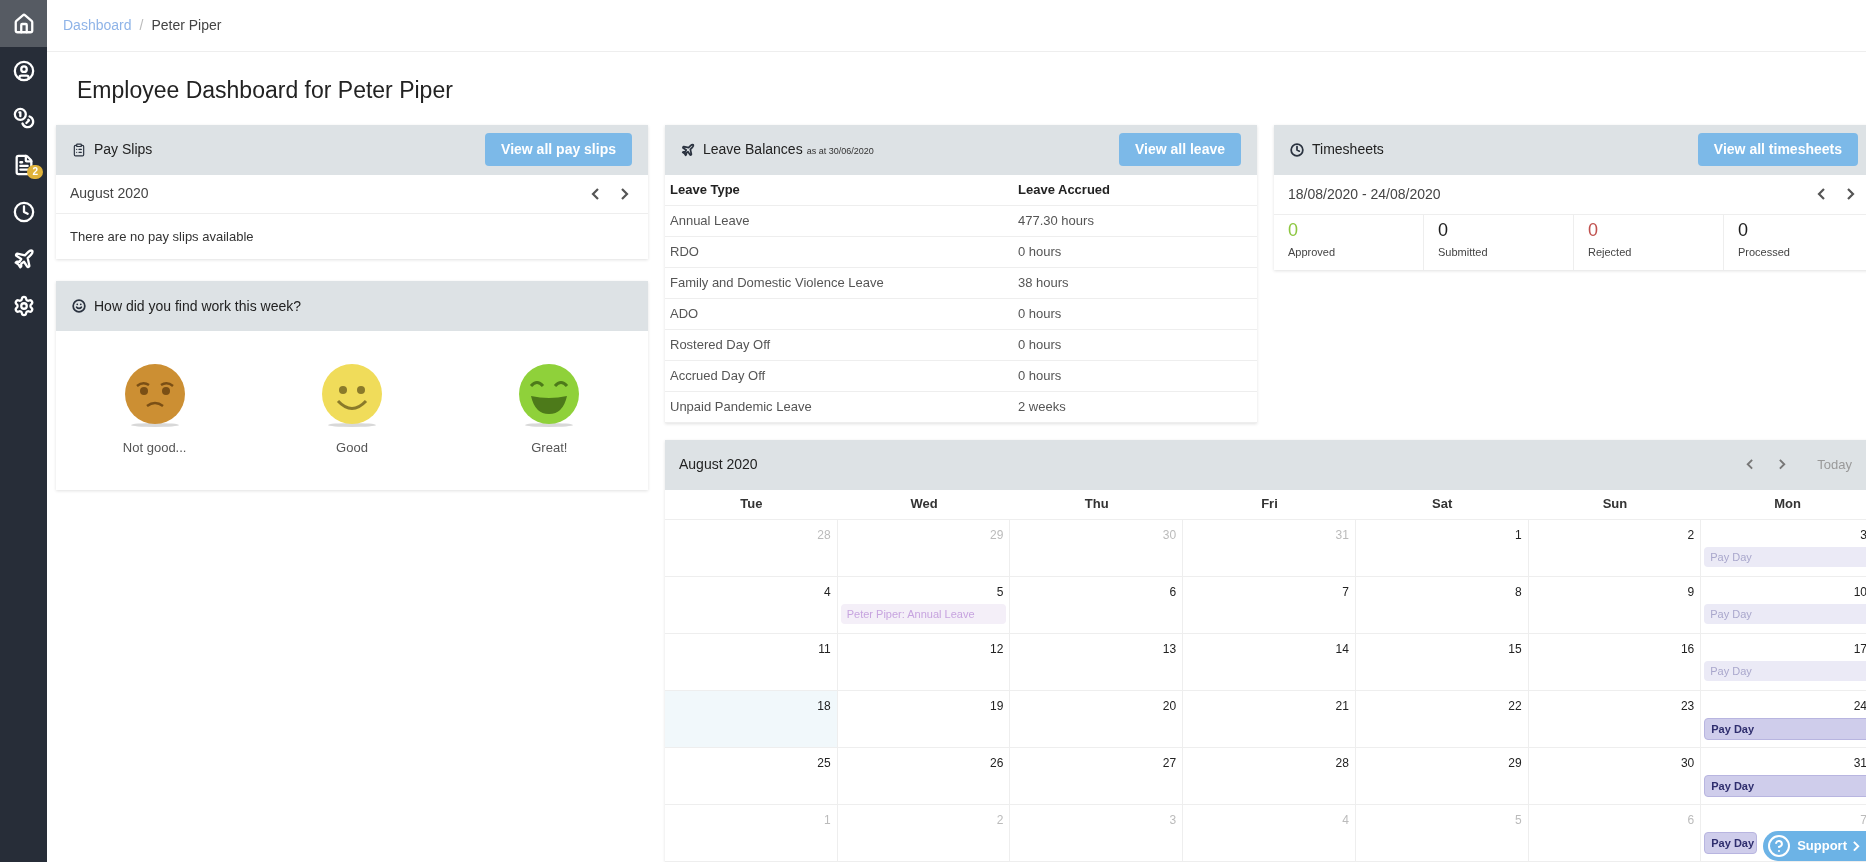  What do you see at coordinates (718, 464) in the screenshot?
I see `calendar-title: August 2020` at bounding box center [718, 464].